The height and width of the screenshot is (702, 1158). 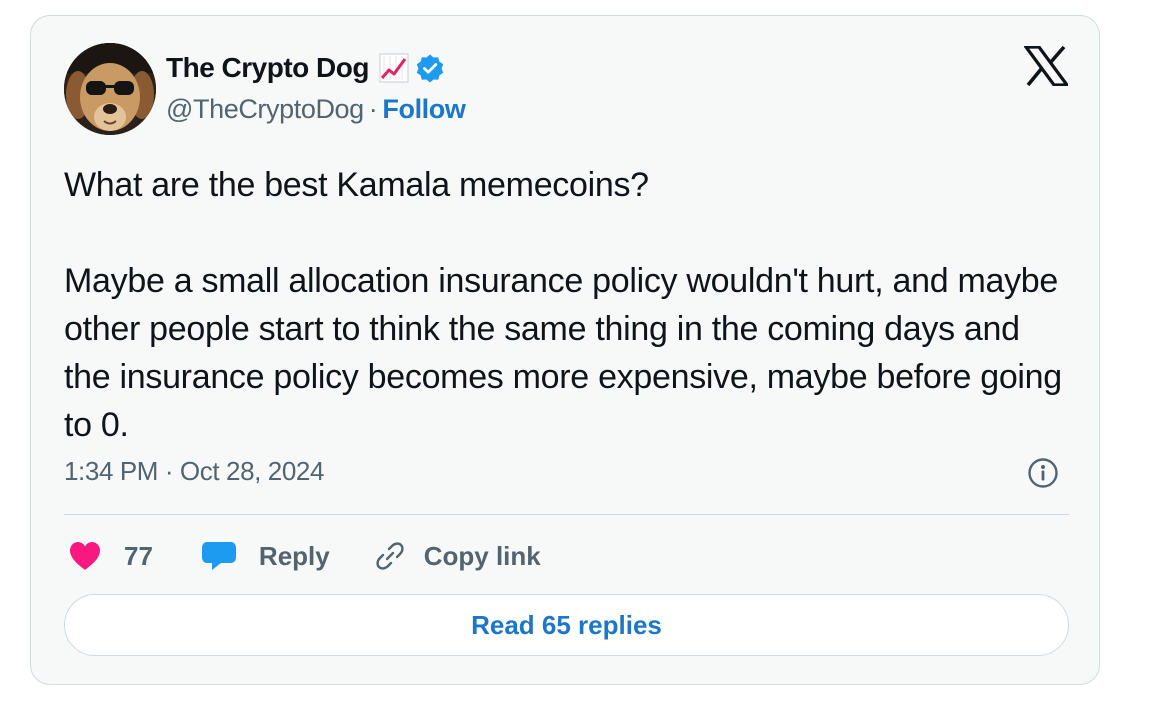 What do you see at coordinates (85, 556) in the screenshot?
I see `heart-icon` at bounding box center [85, 556].